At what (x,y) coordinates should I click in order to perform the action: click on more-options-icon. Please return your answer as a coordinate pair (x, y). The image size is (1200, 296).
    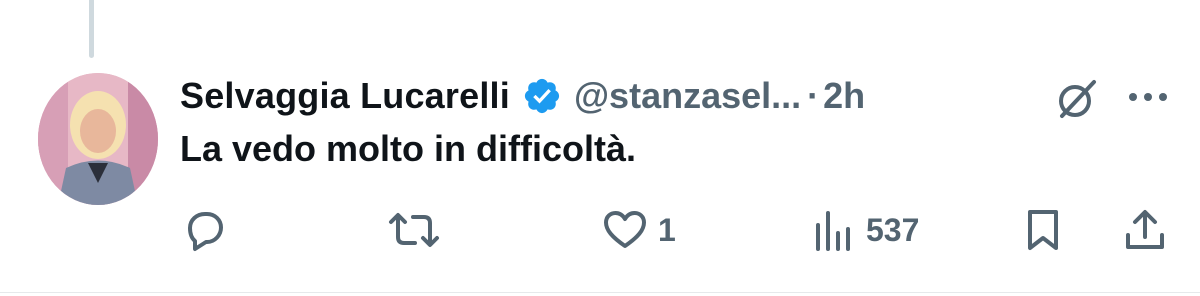
    Looking at the image, I should click on (1148, 97).